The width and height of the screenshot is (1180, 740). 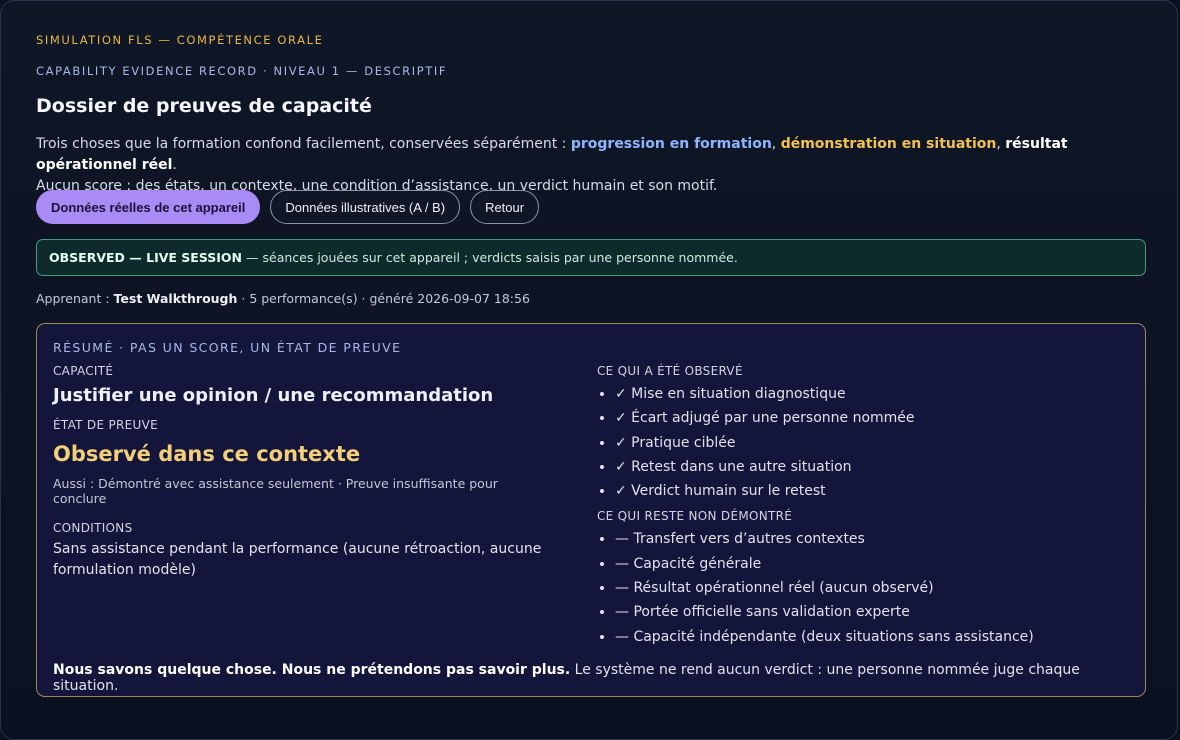 What do you see at coordinates (148, 207) in the screenshot?
I see `real-data-button: Données réelles de cet appareil` at bounding box center [148, 207].